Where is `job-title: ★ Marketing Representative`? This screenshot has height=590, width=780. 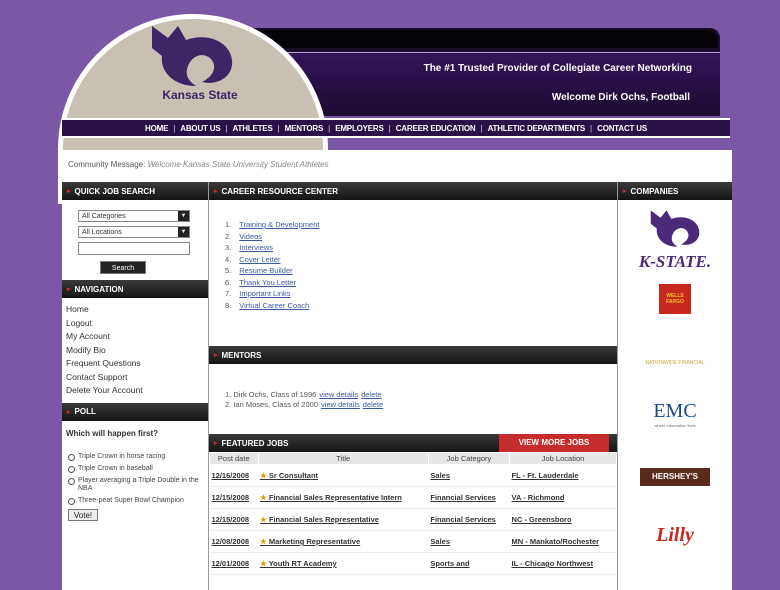
job-title: ★ Marketing Representative is located at coordinates (343, 541).